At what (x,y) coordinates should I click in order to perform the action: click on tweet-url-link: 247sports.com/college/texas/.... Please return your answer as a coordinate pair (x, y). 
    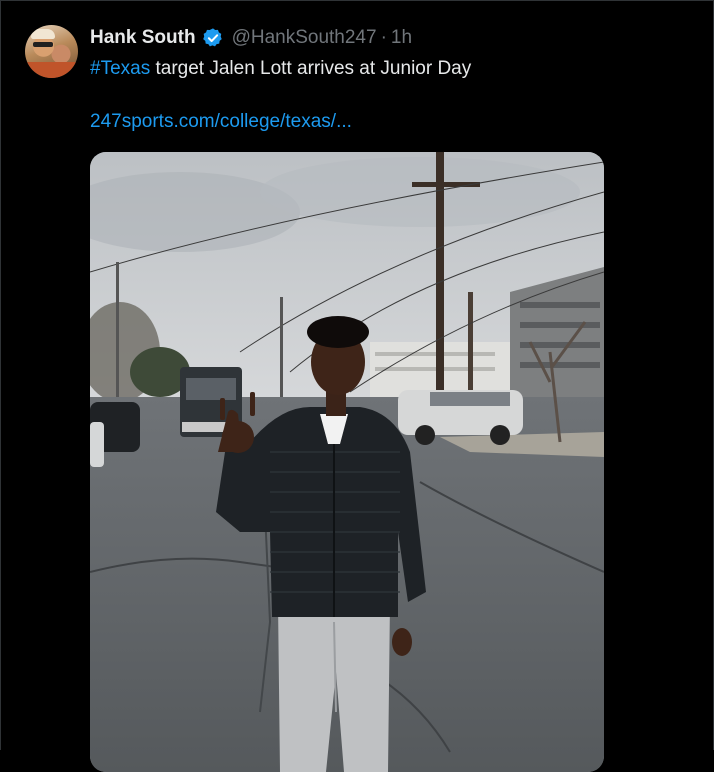
    Looking at the image, I should click on (221, 121).